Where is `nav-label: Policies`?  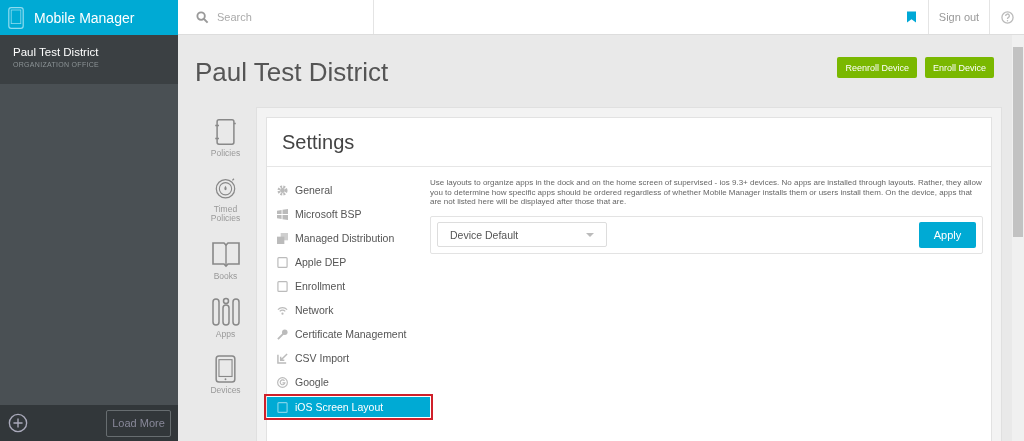
nav-label: Policies is located at coordinates (225, 153).